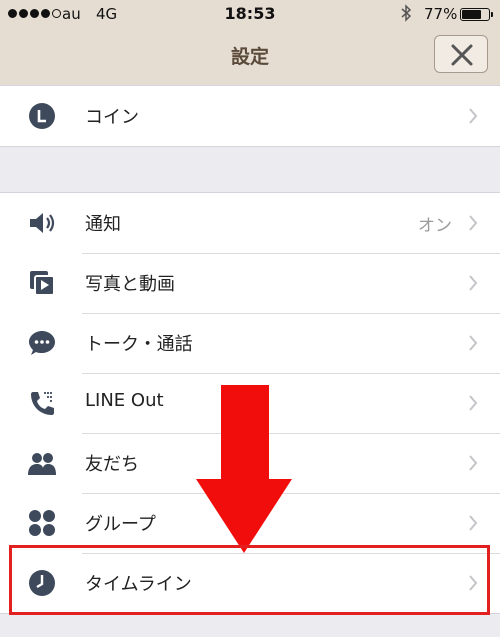 This screenshot has width=500, height=637. What do you see at coordinates (42, 283) in the screenshot?
I see `photo-video-icon` at bounding box center [42, 283].